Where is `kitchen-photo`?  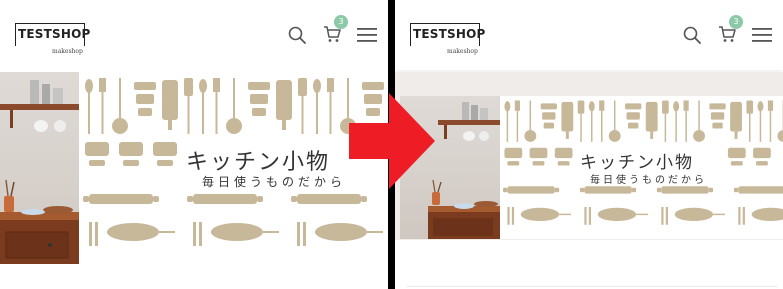
kitchen-photo is located at coordinates (39, 168).